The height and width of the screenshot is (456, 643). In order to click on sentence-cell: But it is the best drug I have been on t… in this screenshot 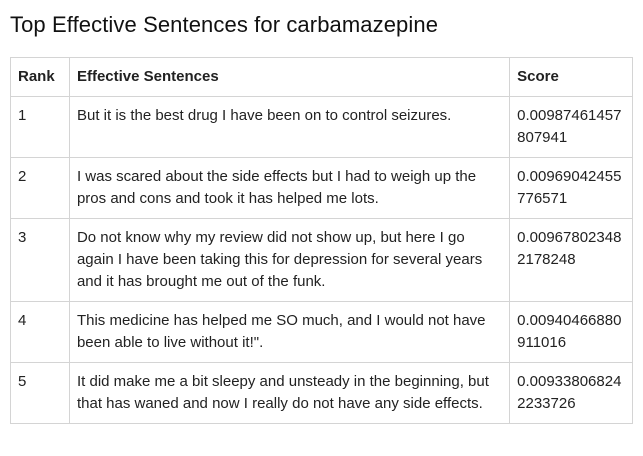, I will do `click(289, 127)`.